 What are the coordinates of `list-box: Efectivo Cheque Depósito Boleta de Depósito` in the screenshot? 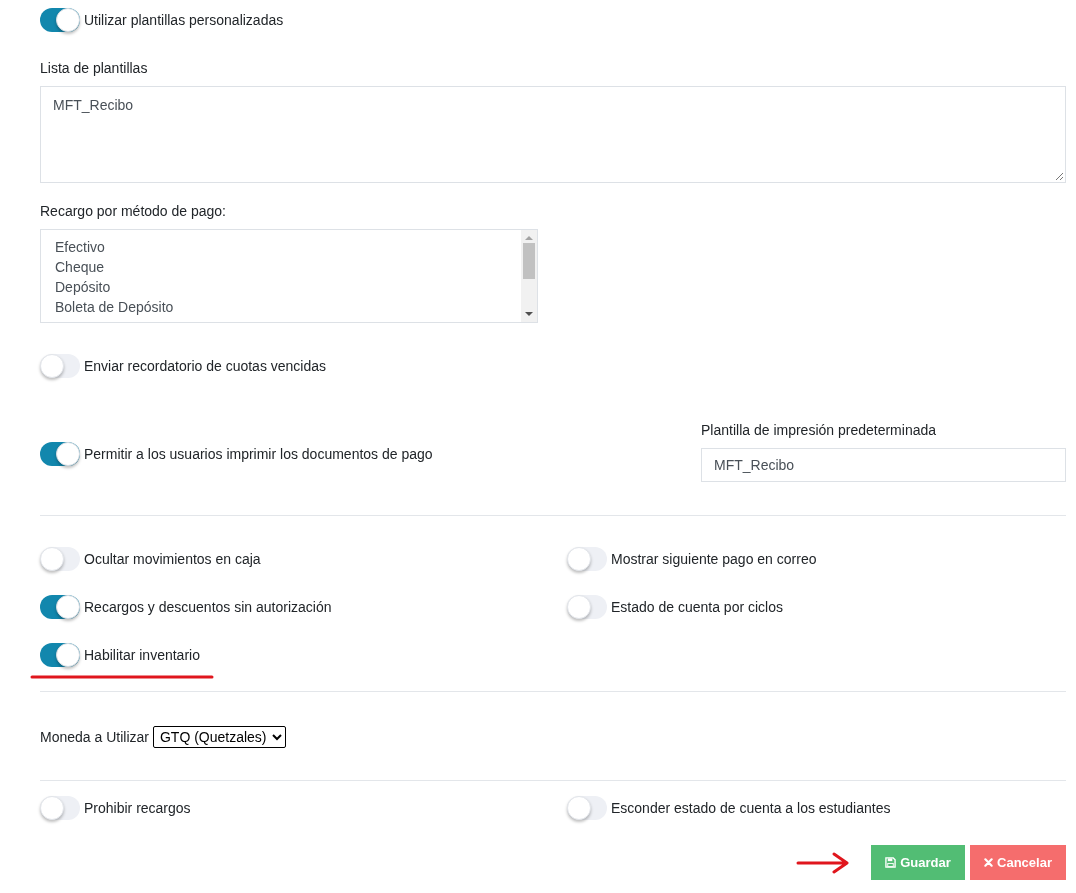 It's located at (289, 276).